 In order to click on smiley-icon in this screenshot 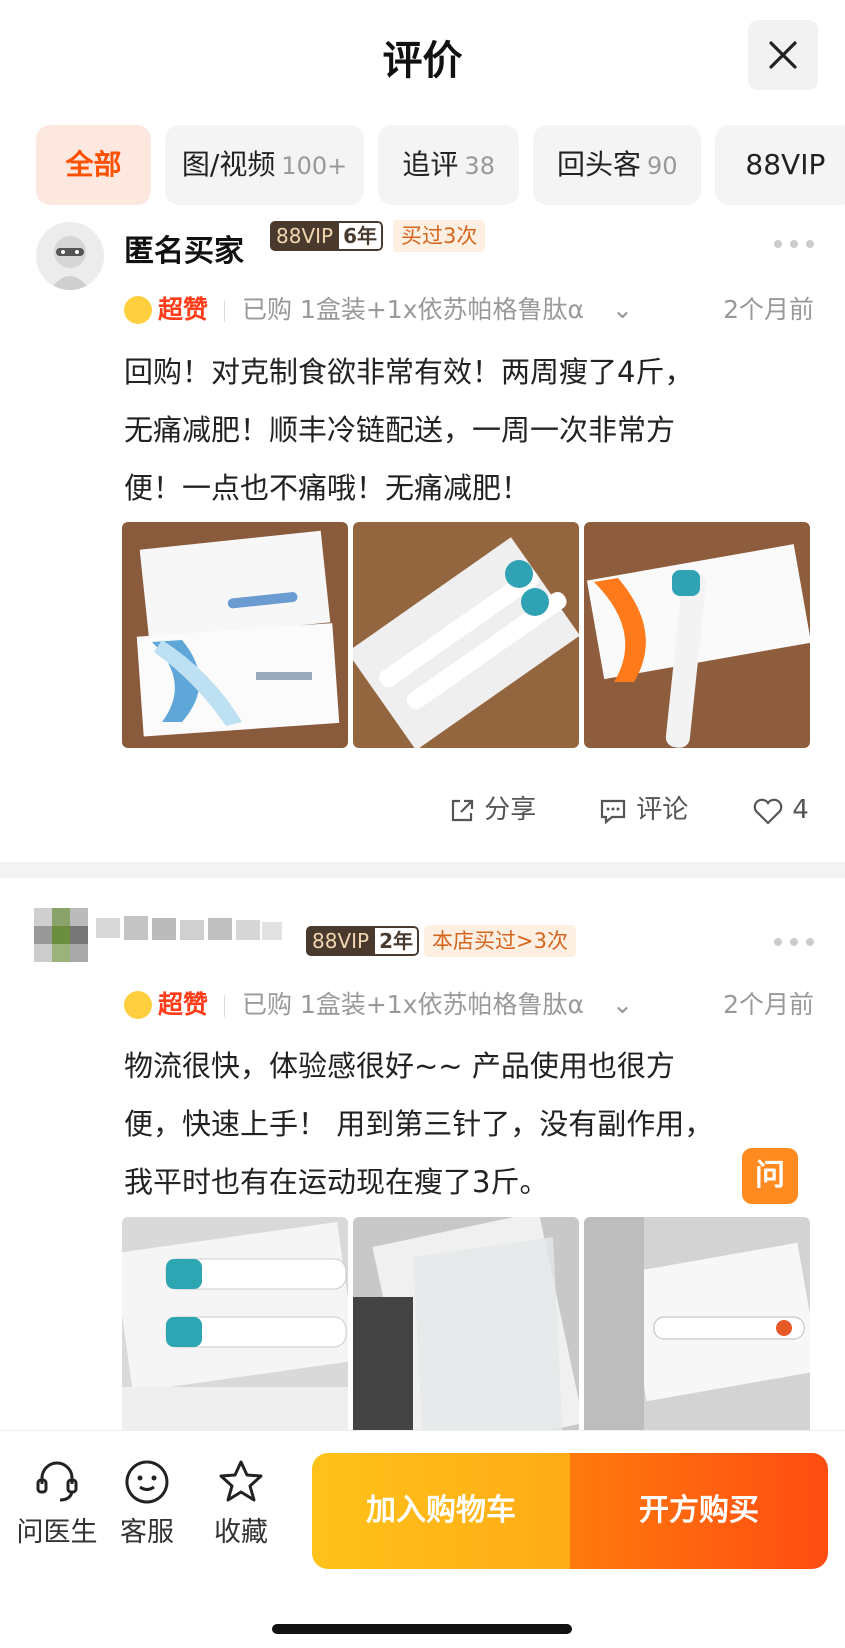, I will do `click(147, 1482)`.